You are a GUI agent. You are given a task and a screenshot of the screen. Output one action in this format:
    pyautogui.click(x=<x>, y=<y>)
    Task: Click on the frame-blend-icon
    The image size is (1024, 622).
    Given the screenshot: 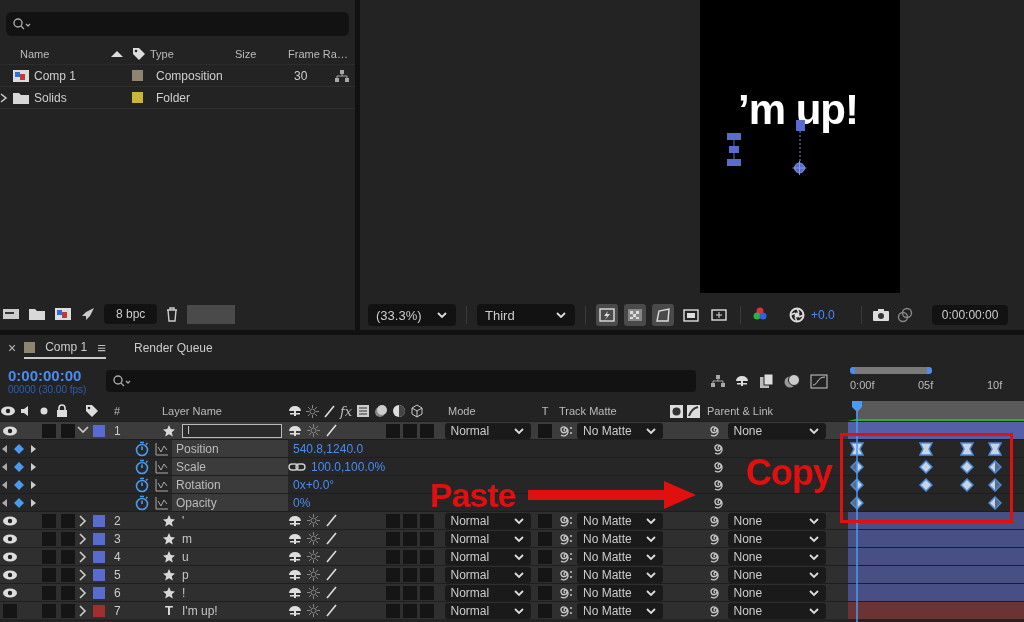 What is the action you would take?
    pyautogui.click(x=766, y=381)
    